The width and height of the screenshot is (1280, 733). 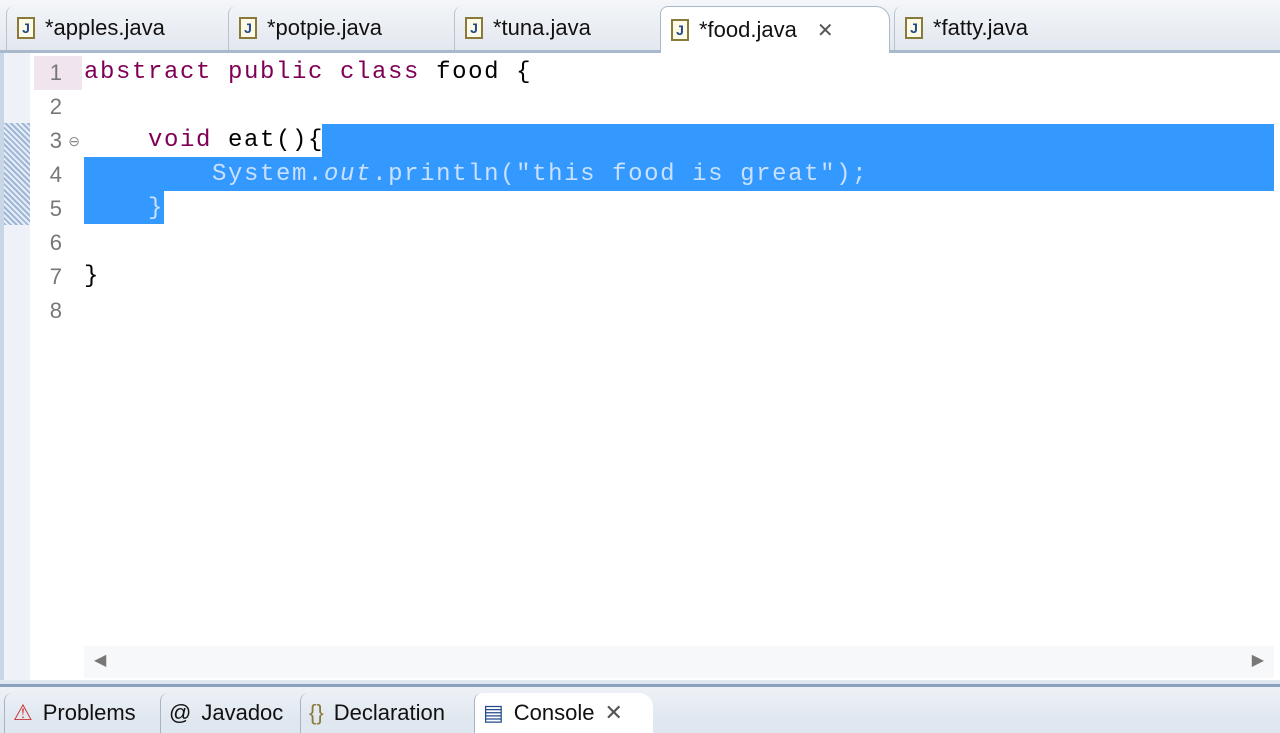 What do you see at coordinates (324, 27) in the screenshot?
I see `tab-label: *potpie.java` at bounding box center [324, 27].